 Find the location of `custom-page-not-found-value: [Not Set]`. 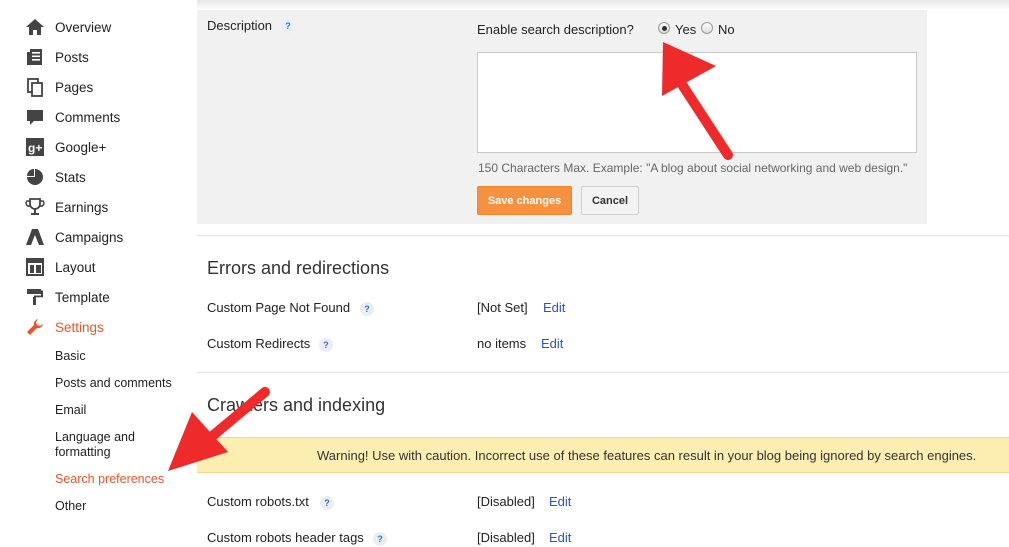

custom-page-not-found-value: [Not Set] is located at coordinates (502, 307).